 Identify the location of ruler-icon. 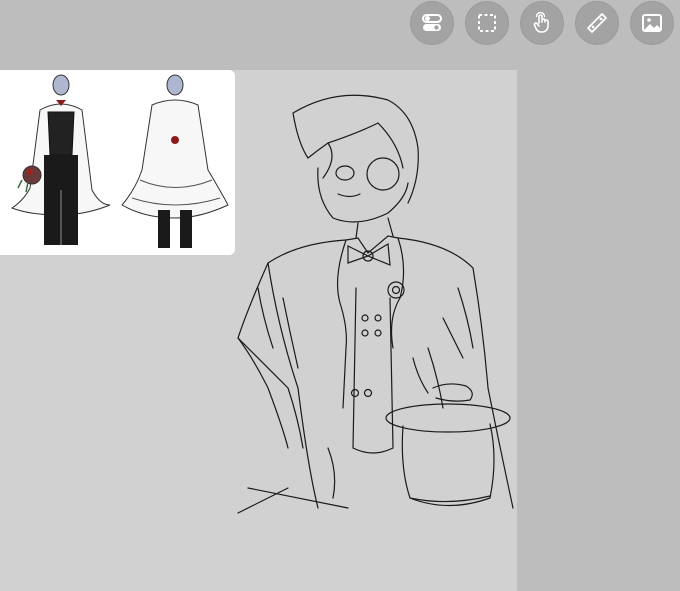
(597, 23).